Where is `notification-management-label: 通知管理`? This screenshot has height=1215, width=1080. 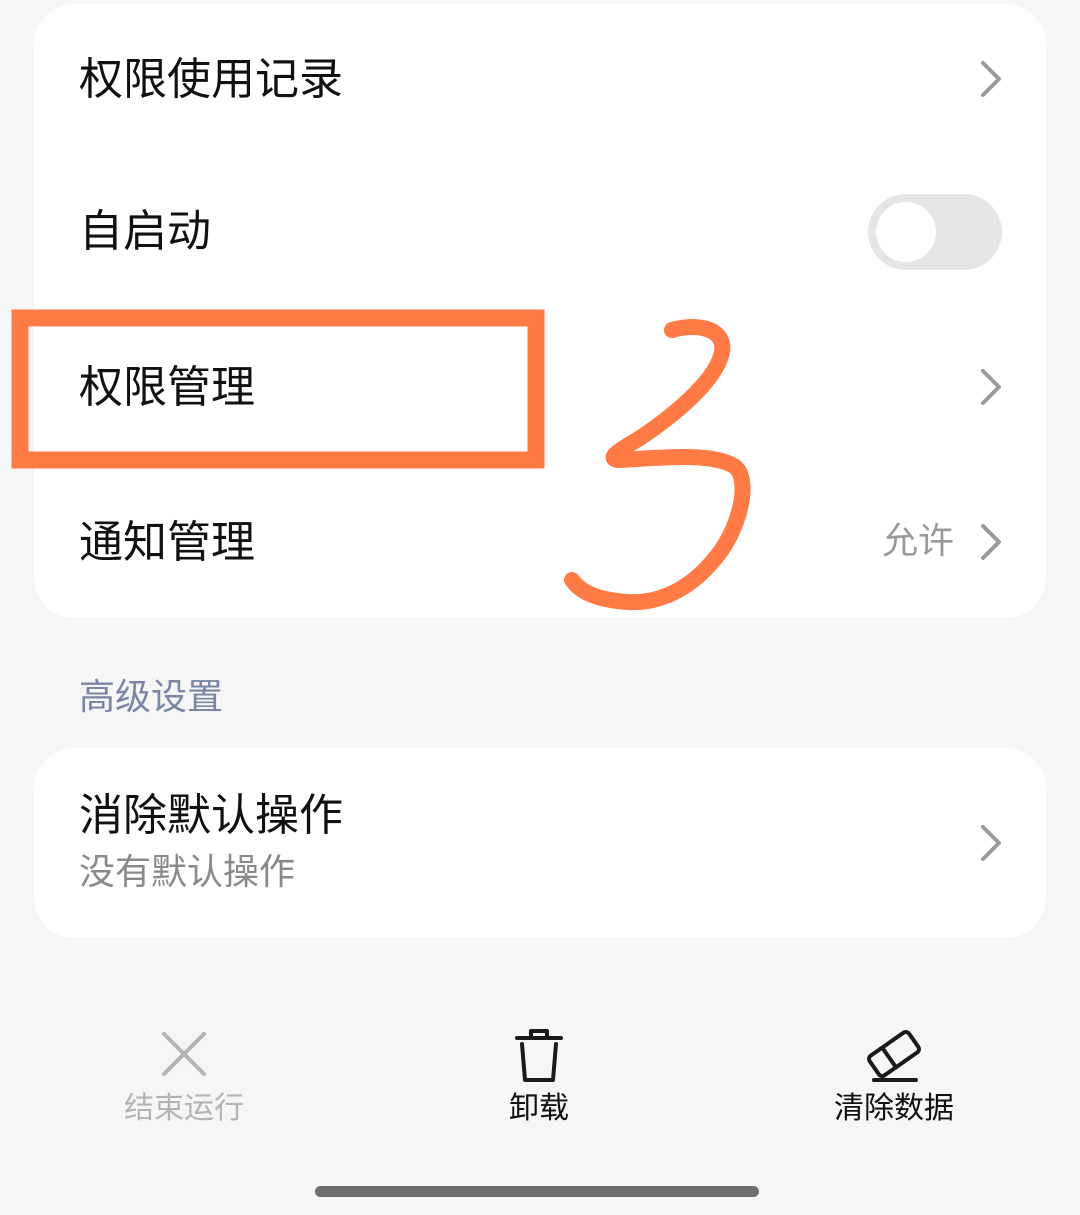
notification-management-label: 通知管理 is located at coordinates (167, 542).